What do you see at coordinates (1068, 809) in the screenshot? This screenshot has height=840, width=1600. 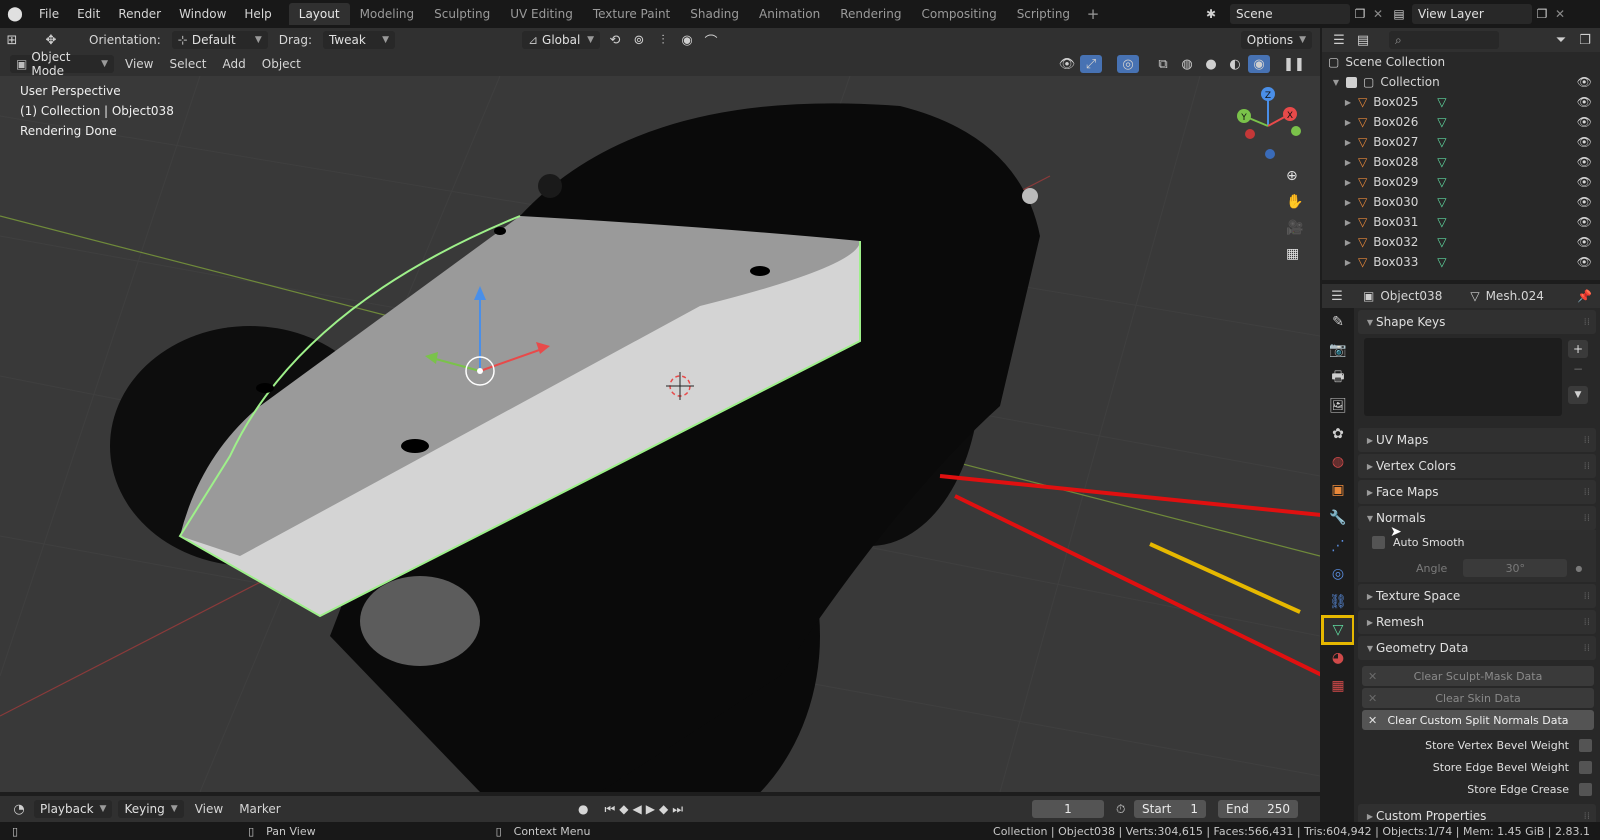 I see `current-frame-field: 1` at bounding box center [1068, 809].